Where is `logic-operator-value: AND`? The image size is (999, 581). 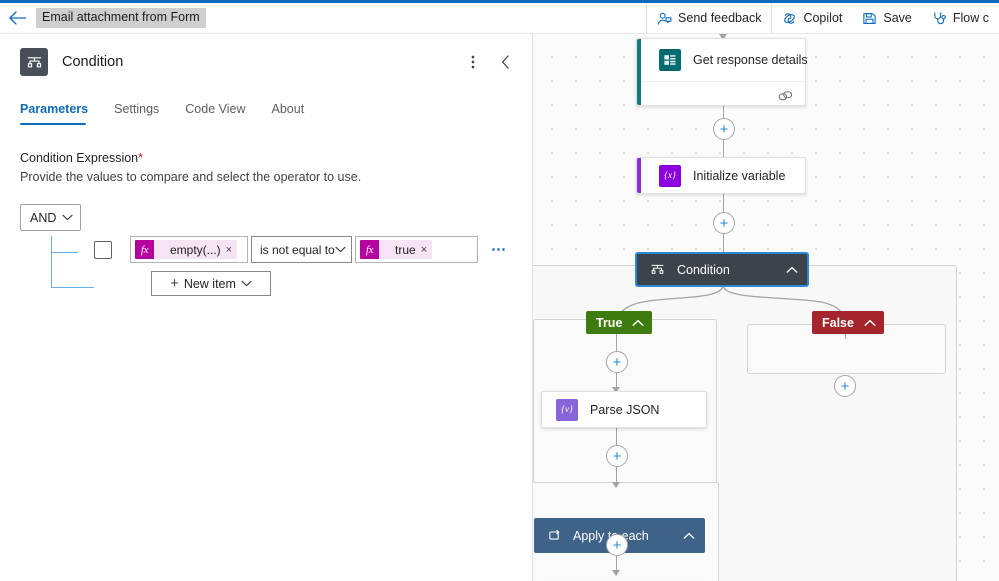 logic-operator-value: AND is located at coordinates (43, 217).